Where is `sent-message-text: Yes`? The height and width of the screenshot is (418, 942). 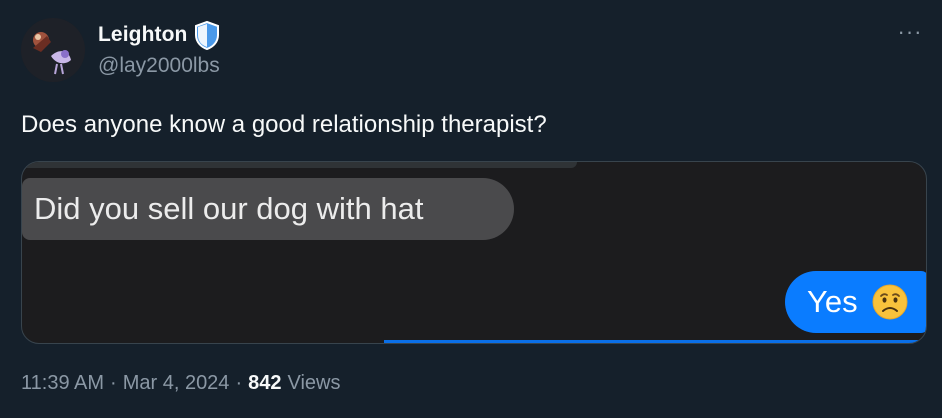 sent-message-text: Yes is located at coordinates (832, 301).